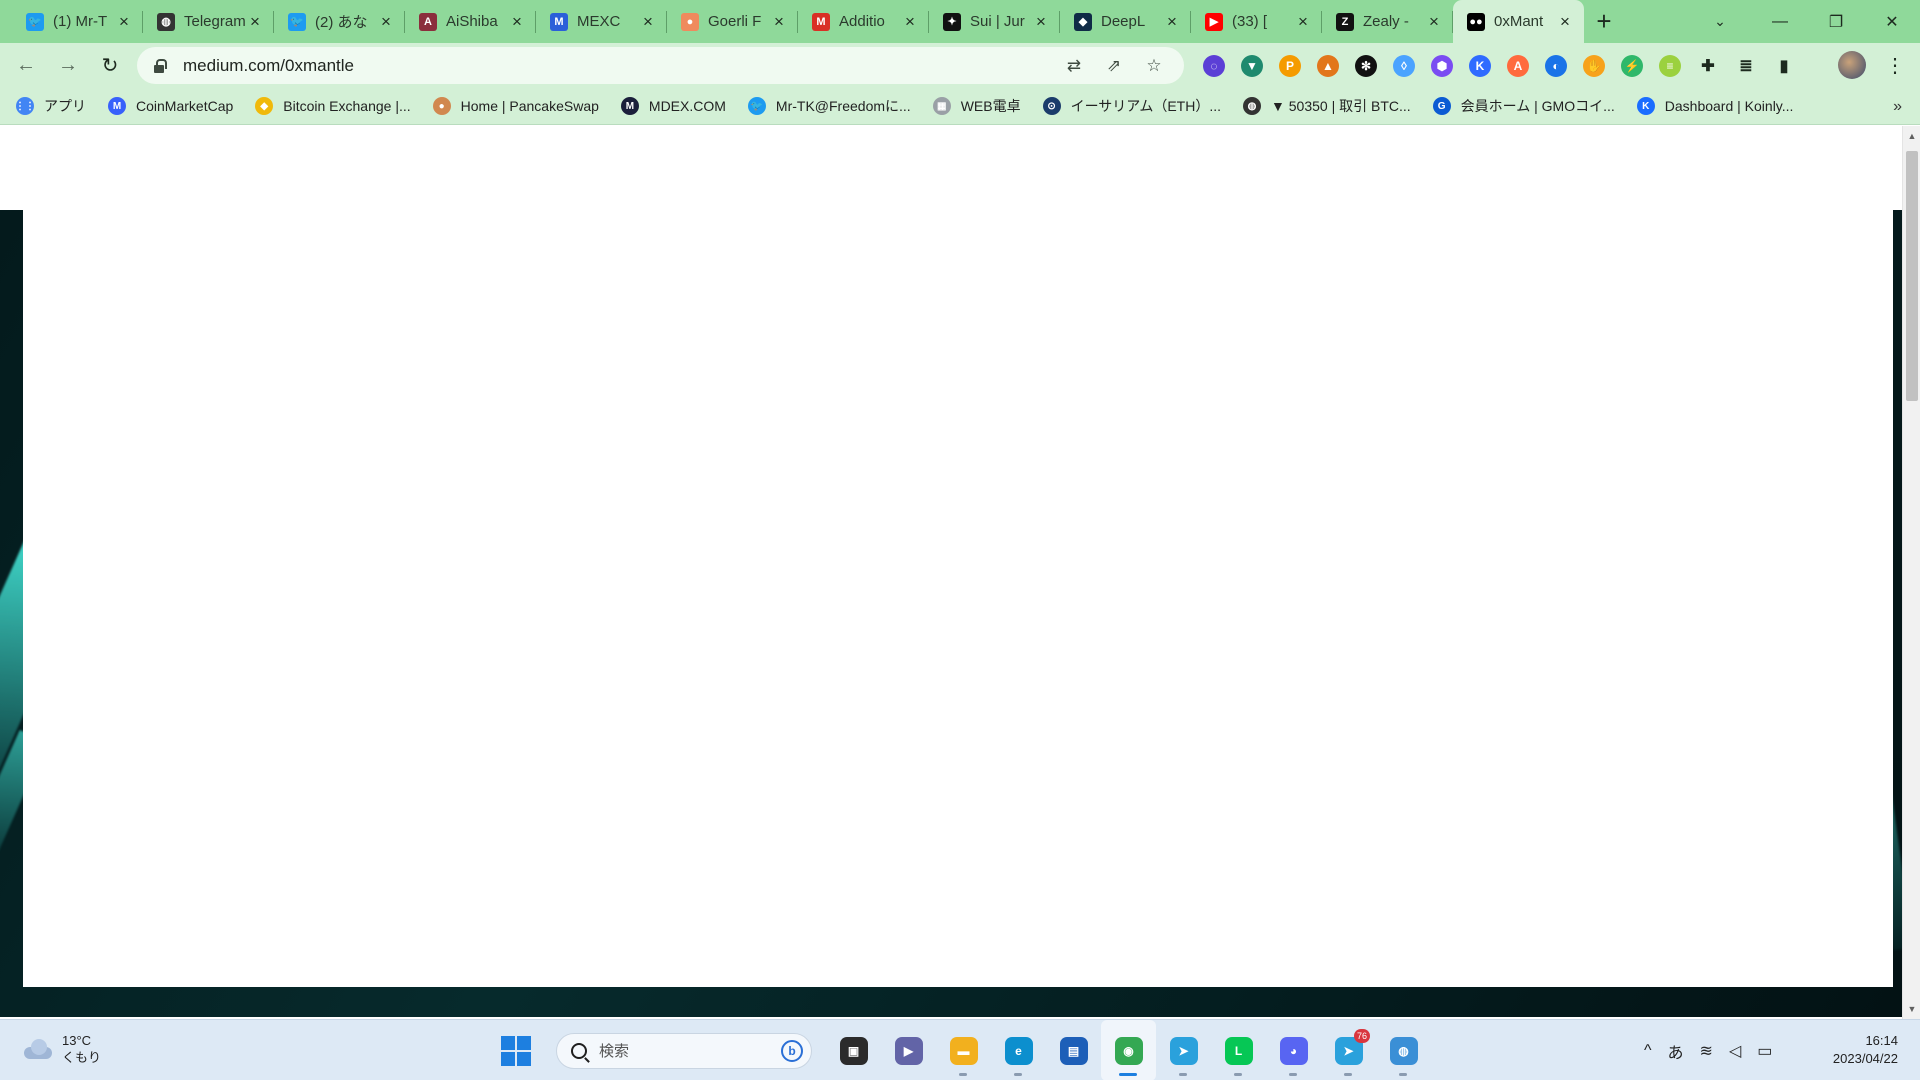 Image resolution: width=1920 pixels, height=1080 pixels. Describe the element at coordinates (908, 1050) in the screenshot. I see `taskbar-app-teams-chat: ▶` at that location.